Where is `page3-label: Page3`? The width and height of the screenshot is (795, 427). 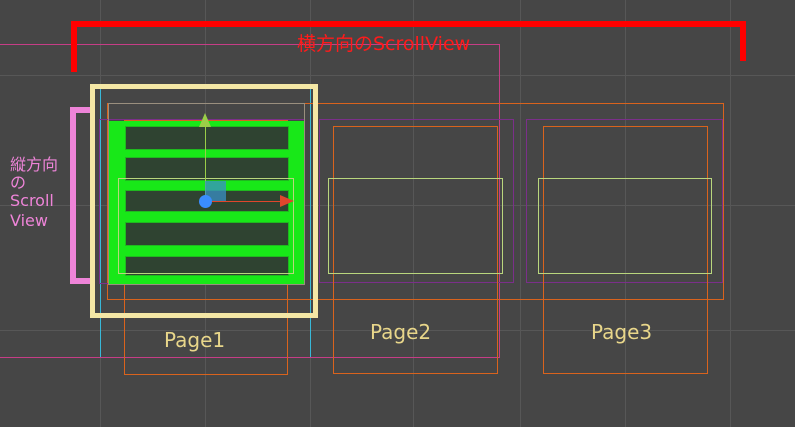 page3-label: Page3 is located at coordinates (622, 332).